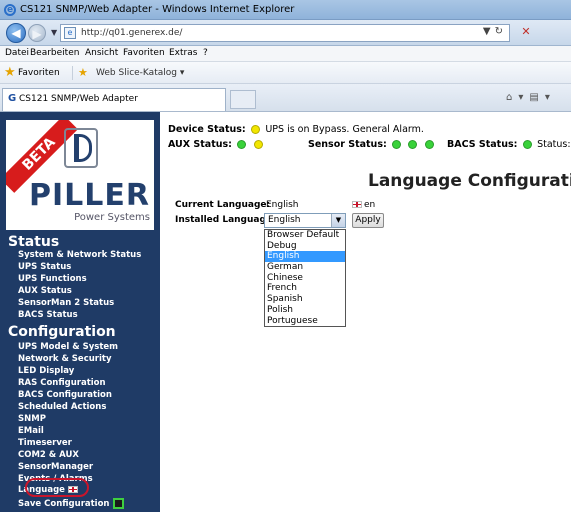  I want to click on page-icon: e, so click(70, 33).